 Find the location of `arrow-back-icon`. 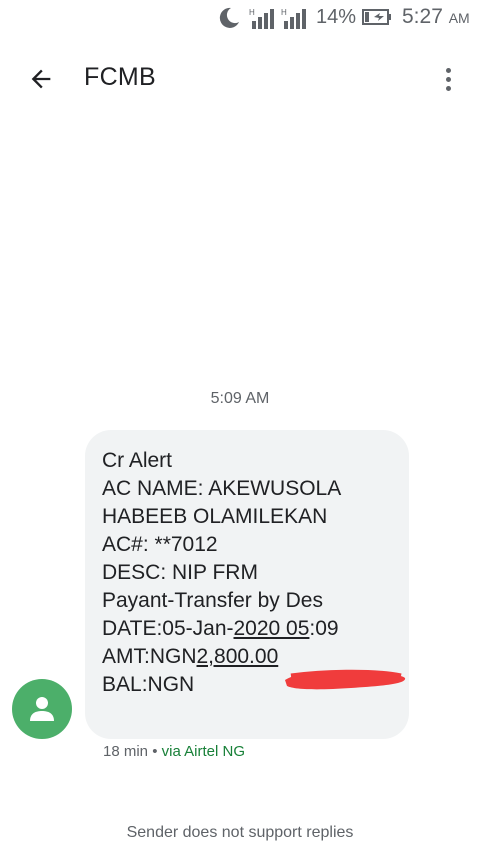

arrow-back-icon is located at coordinates (41, 79).